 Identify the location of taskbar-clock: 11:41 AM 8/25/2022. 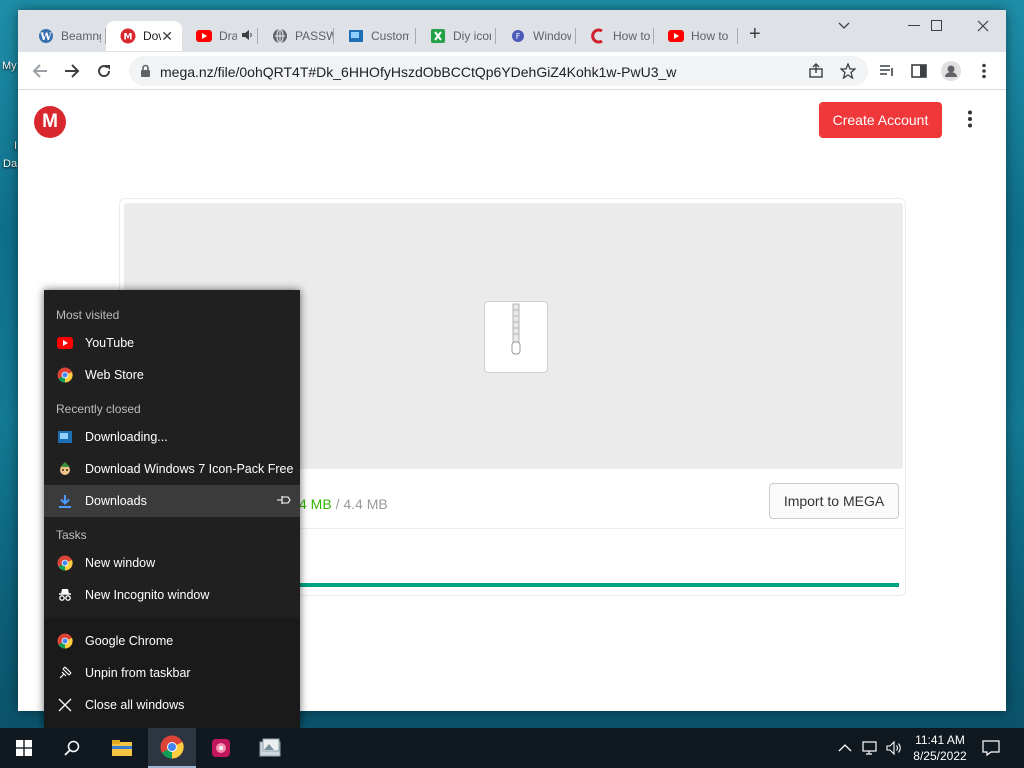
(940, 748).